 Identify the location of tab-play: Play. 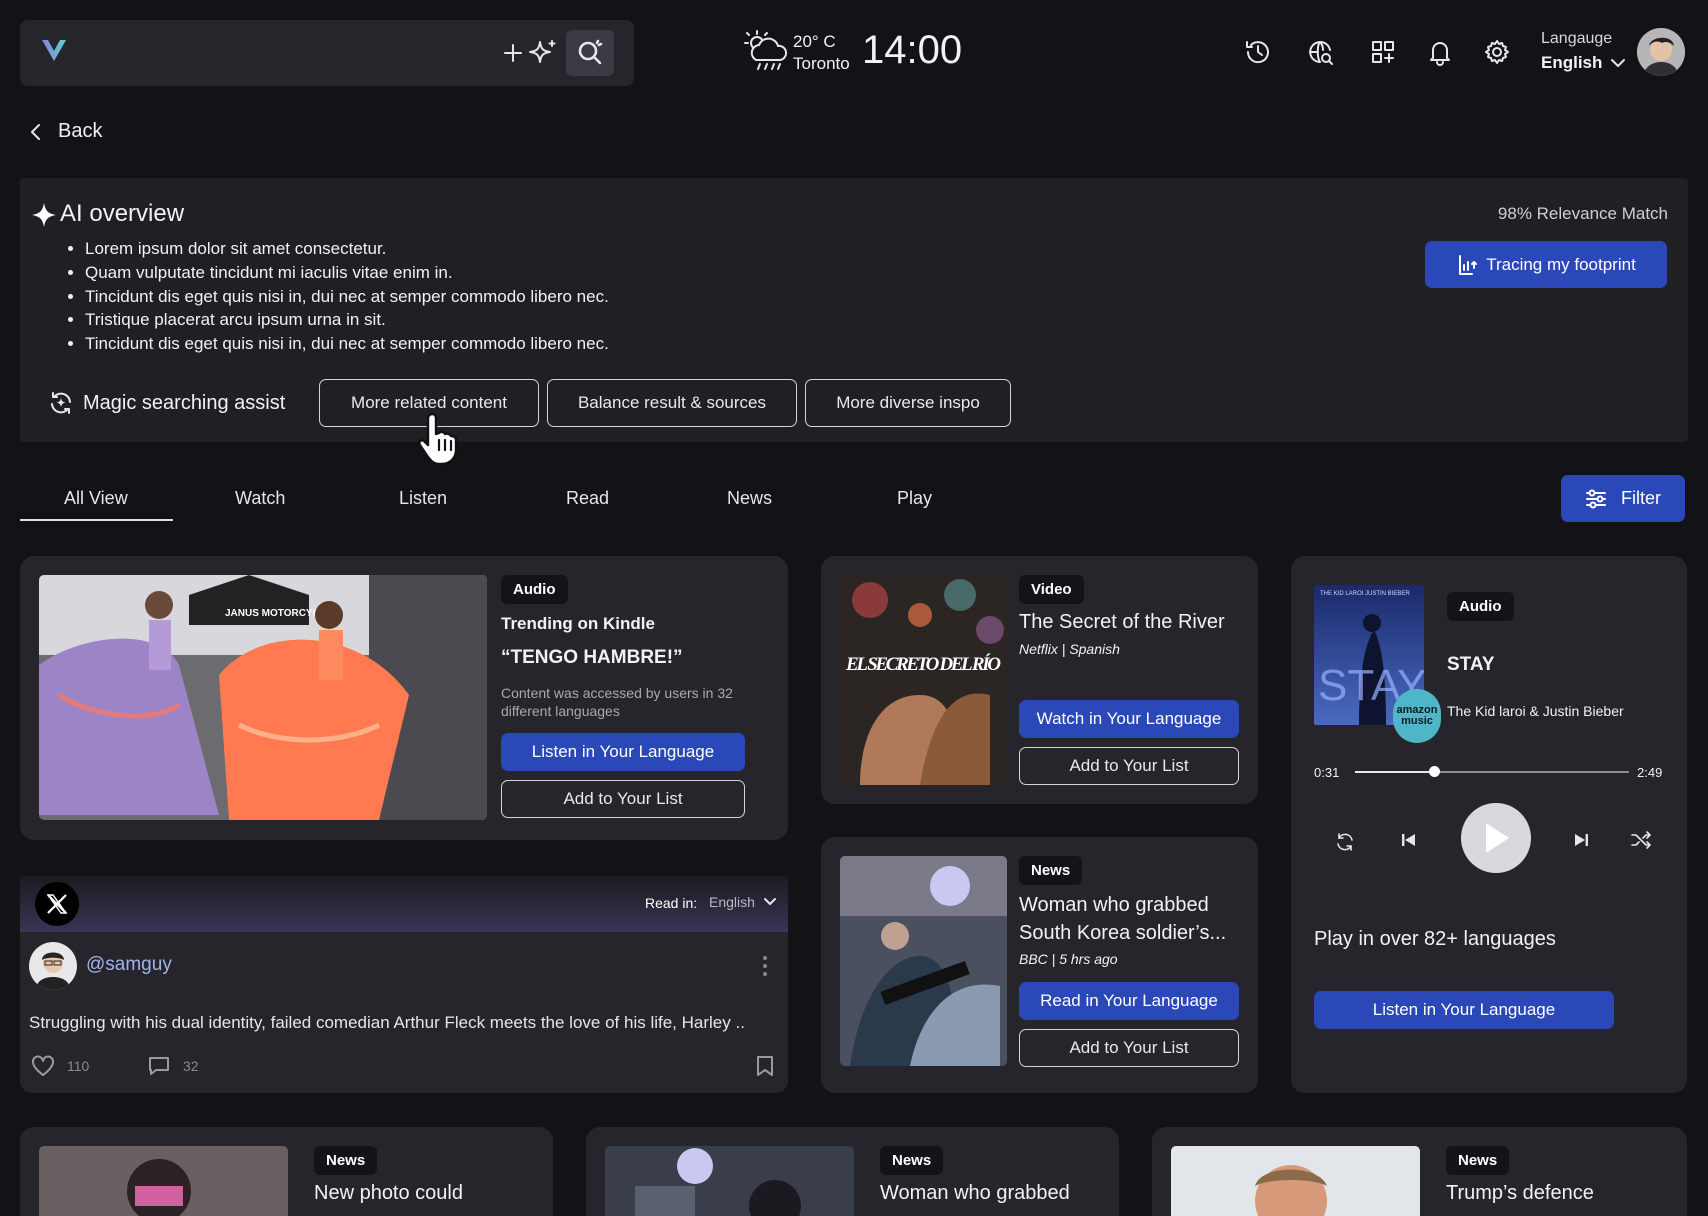
(914, 498).